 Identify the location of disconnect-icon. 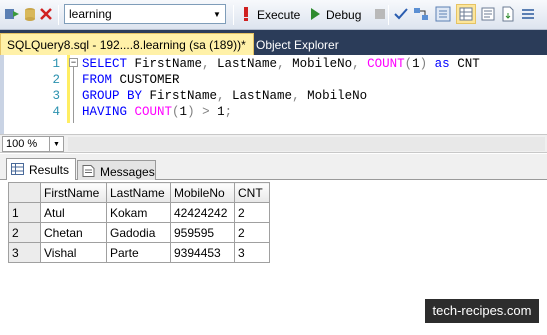
(46, 14).